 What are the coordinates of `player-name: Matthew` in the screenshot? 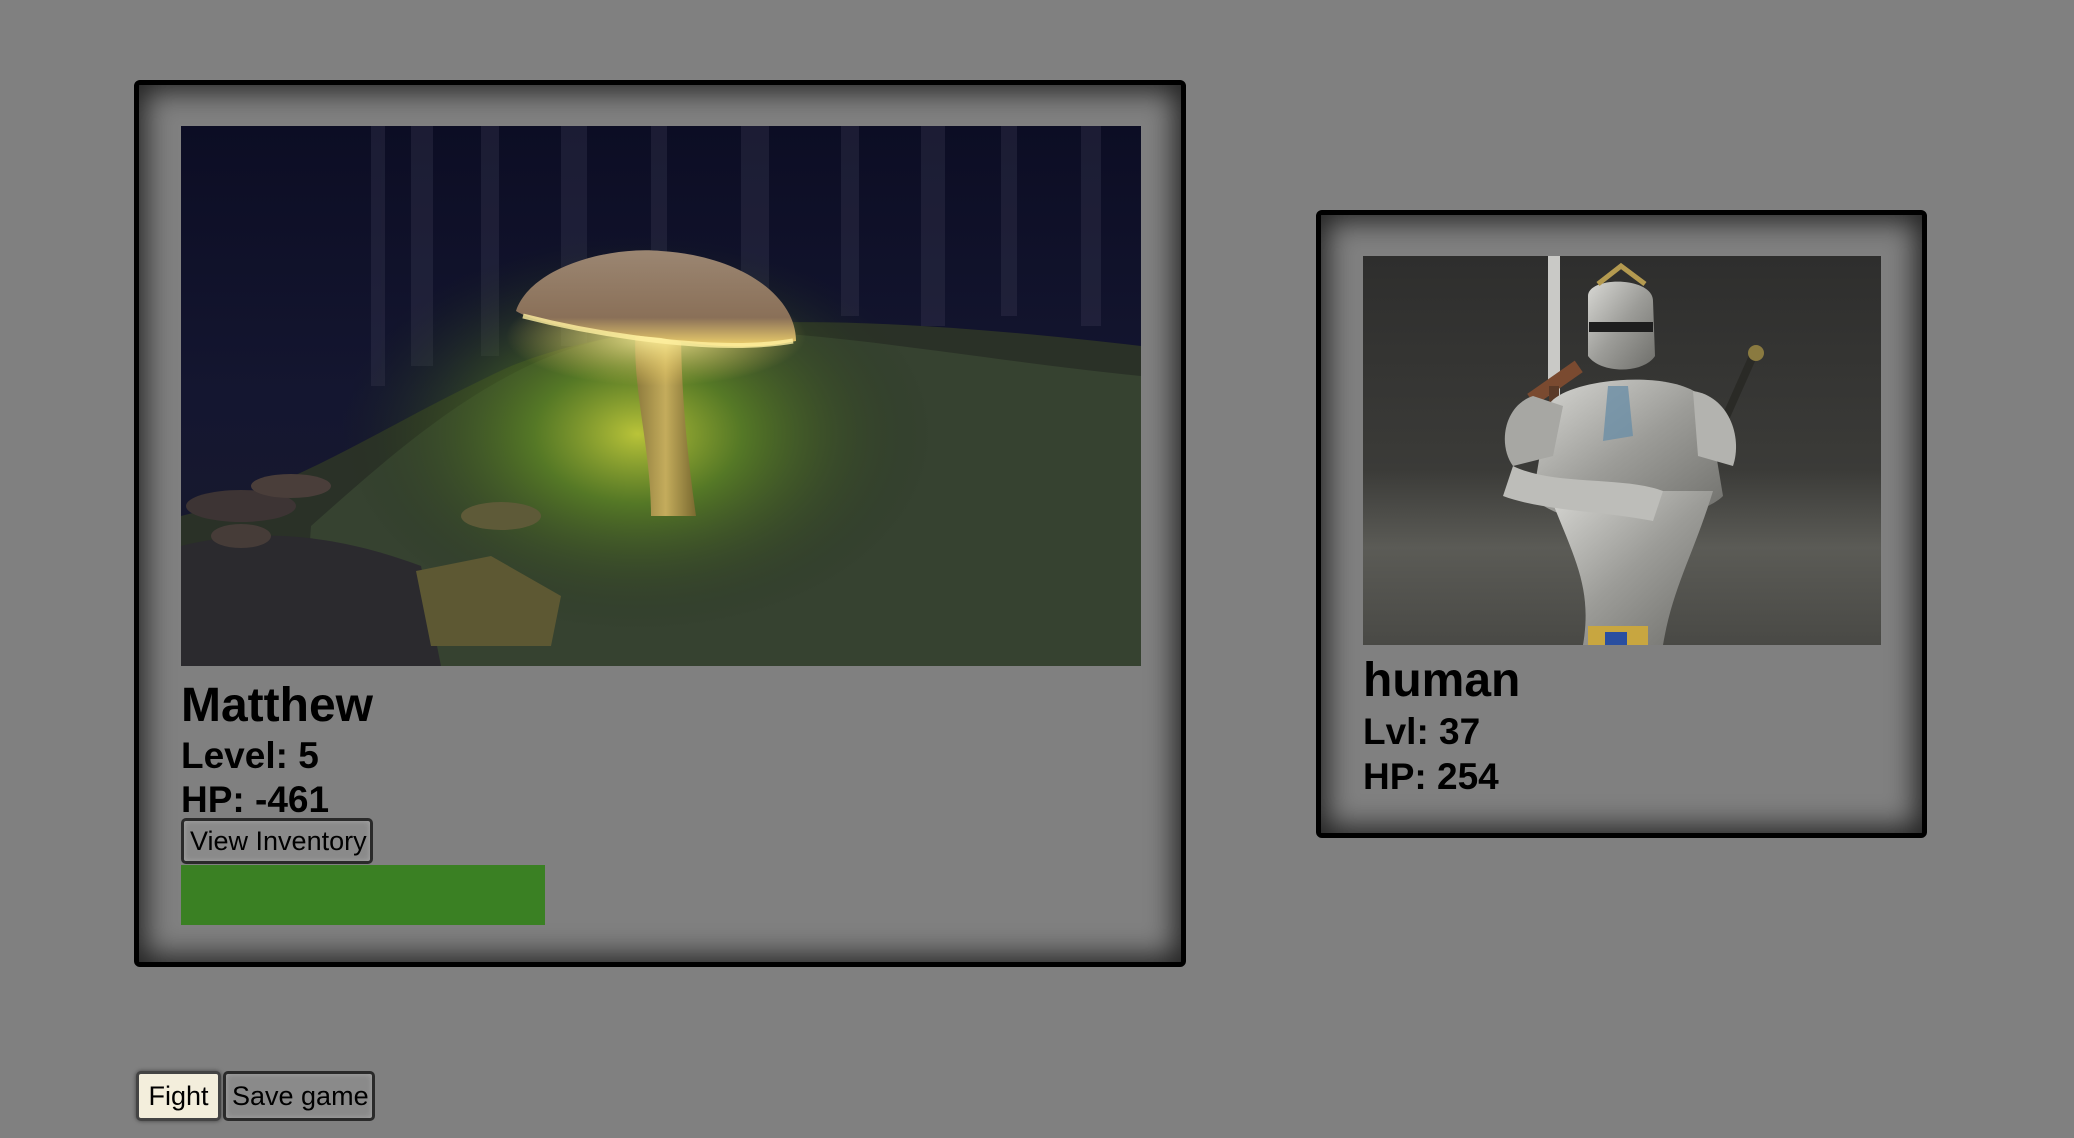 It's located at (277, 705).